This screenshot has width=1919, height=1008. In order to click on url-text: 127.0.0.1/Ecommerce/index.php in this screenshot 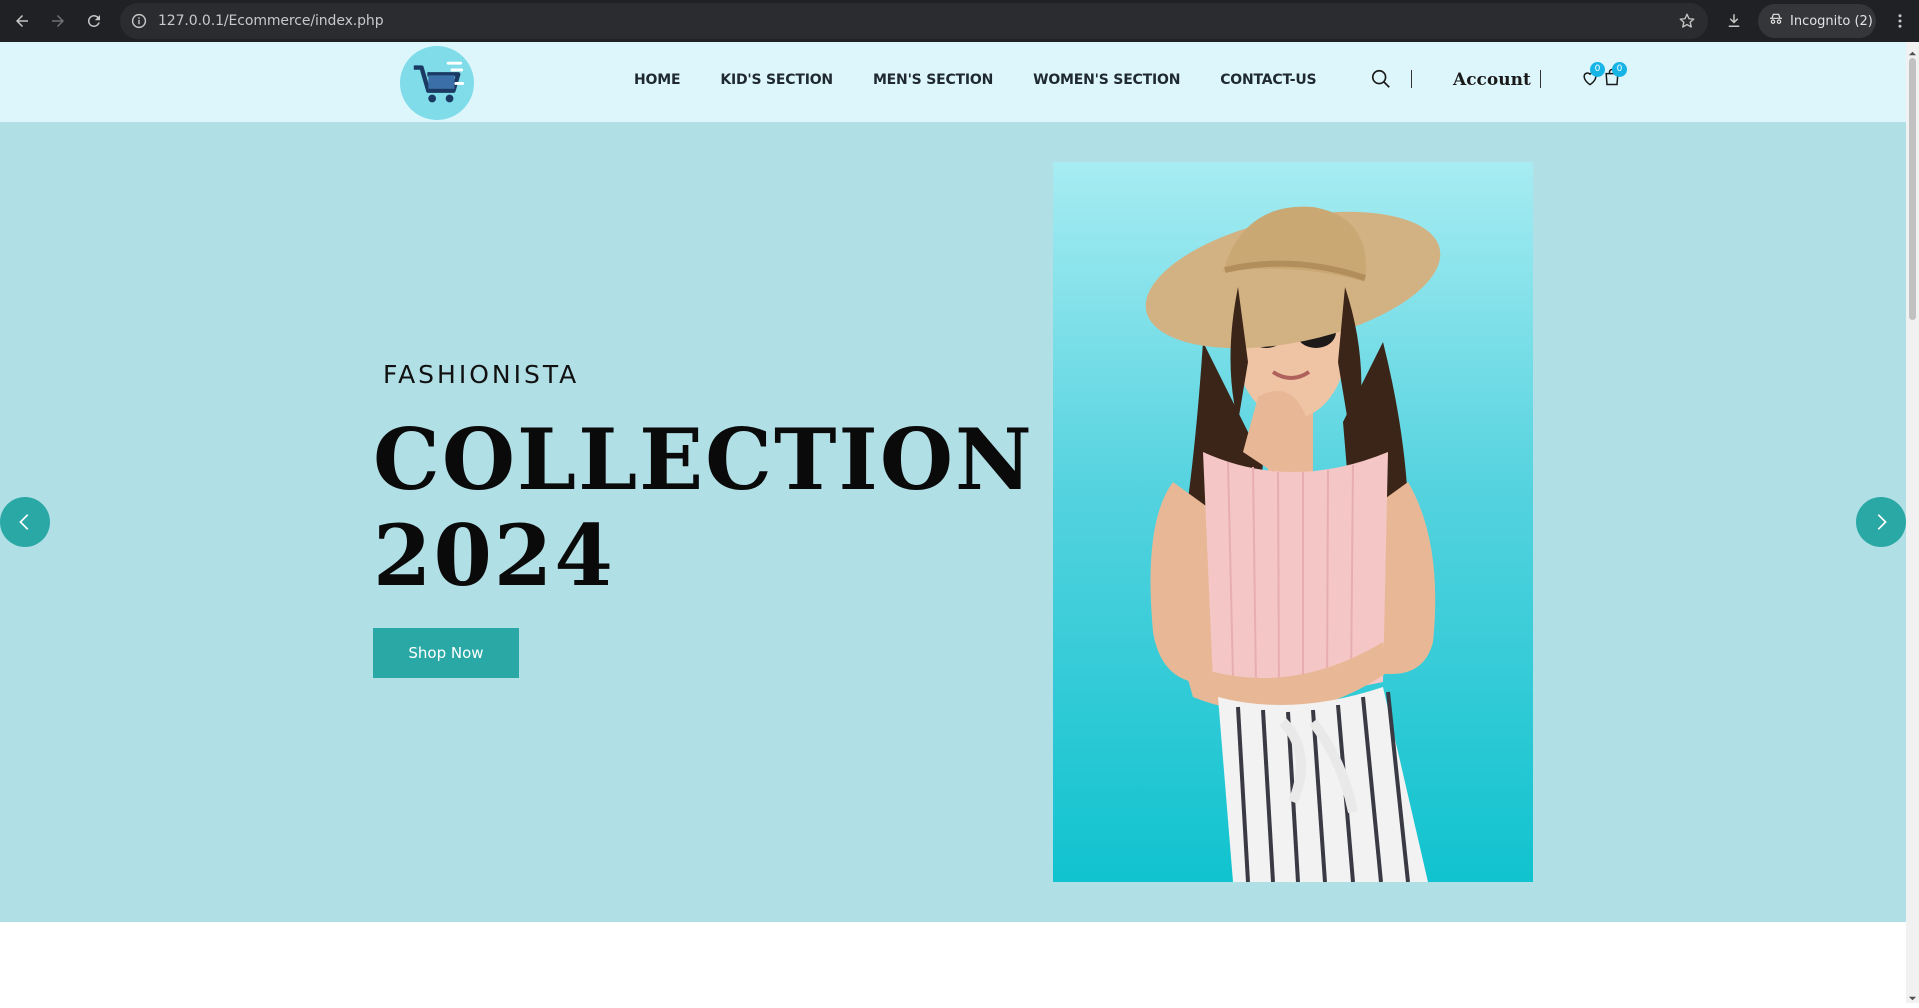, I will do `click(271, 21)`.